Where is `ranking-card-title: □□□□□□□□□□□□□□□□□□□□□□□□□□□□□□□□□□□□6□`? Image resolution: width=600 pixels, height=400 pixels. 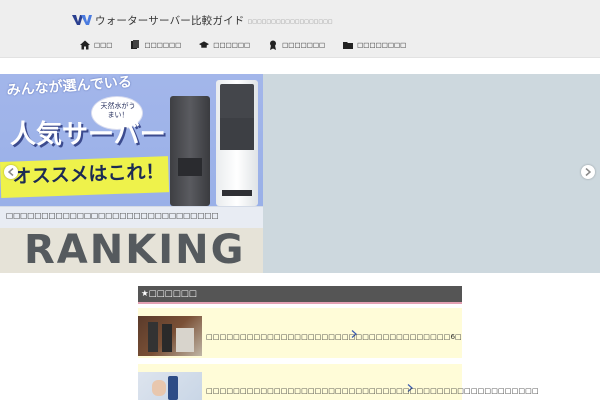
ranking-card-title: □□□□□□□□□□□□□□□□□□□□□□□□□□□□□□□□□□□□6□ is located at coordinates (334, 336).